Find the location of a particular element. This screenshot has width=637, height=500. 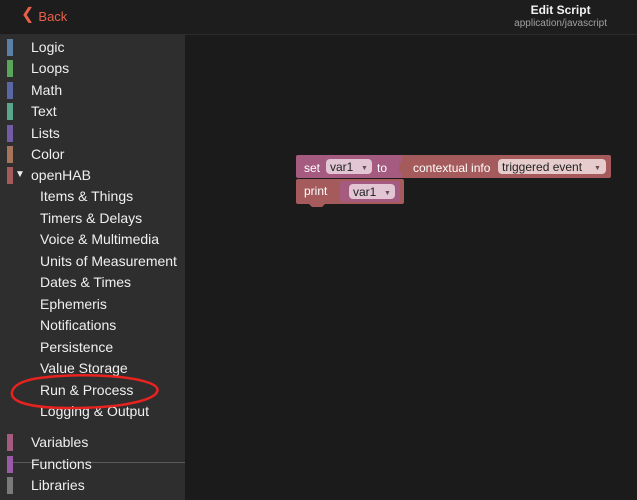

set-var-label: var1 is located at coordinates (342, 167).